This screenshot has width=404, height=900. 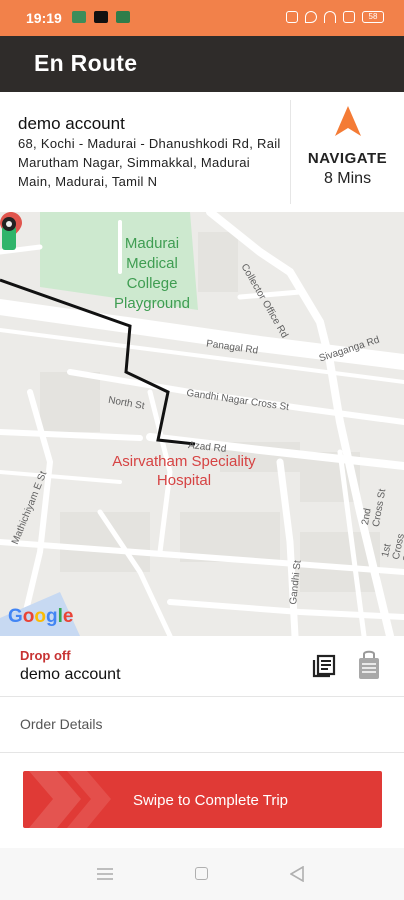 I want to click on navigate-button: NAVIGATE 8 Mins, so click(x=347, y=152).